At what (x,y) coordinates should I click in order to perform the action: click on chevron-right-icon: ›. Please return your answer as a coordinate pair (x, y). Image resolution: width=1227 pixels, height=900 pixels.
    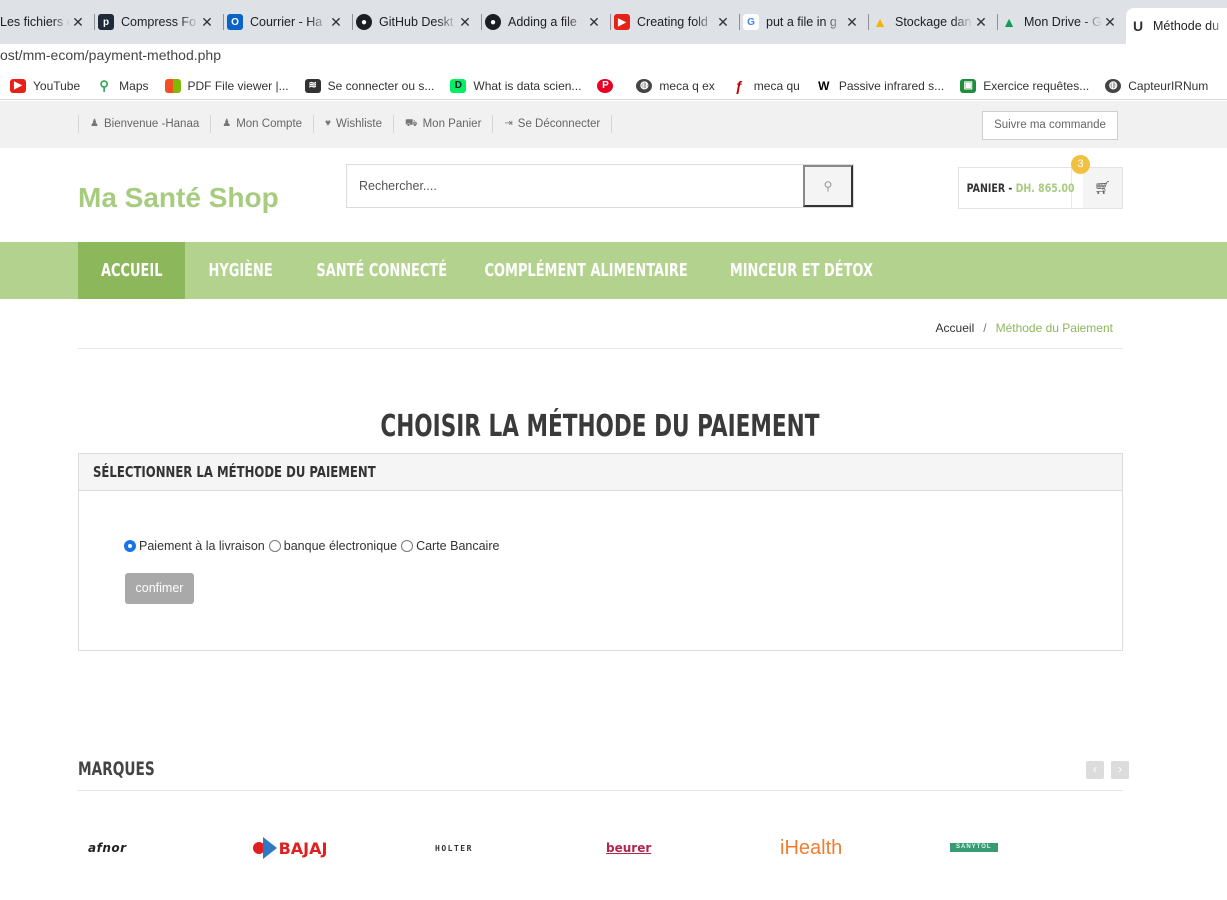
    Looking at the image, I should click on (1120, 769).